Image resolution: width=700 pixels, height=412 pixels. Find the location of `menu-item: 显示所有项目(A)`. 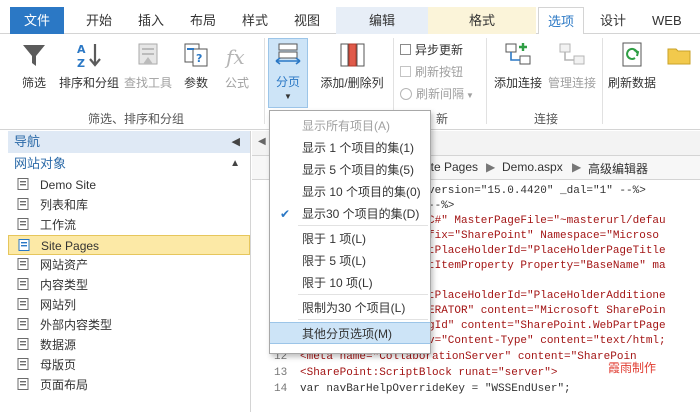

menu-item: 显示所有项目(A) is located at coordinates (350, 126).